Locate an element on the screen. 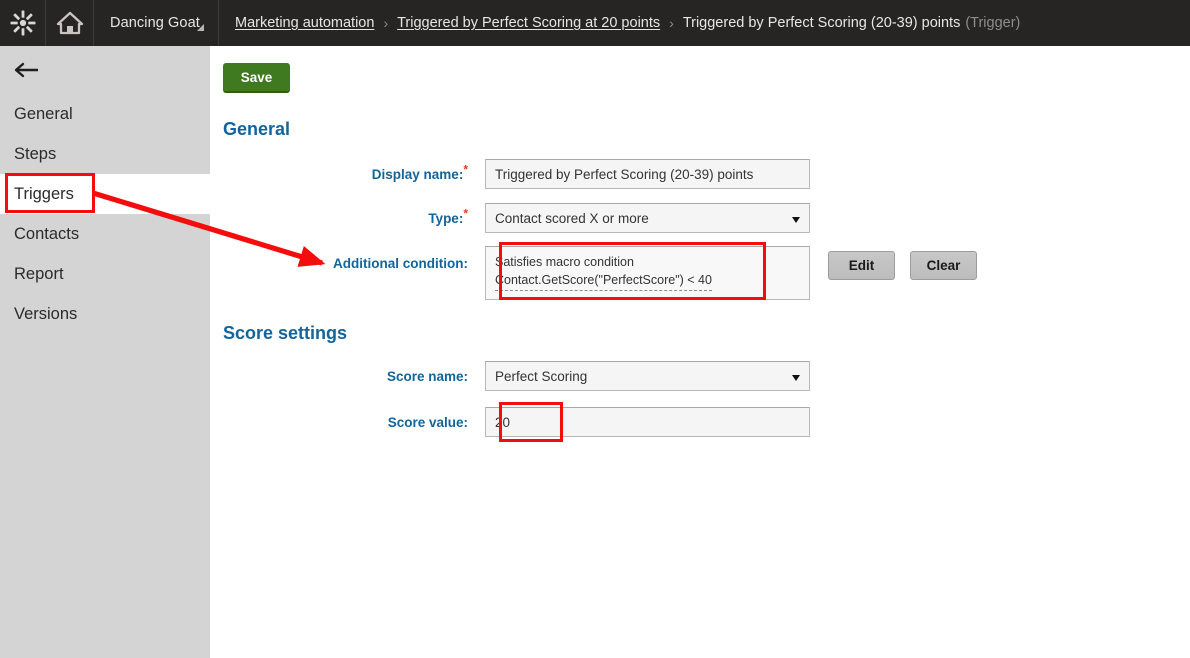 The image size is (1190, 658). clear-condition-button: Clear is located at coordinates (943, 265).